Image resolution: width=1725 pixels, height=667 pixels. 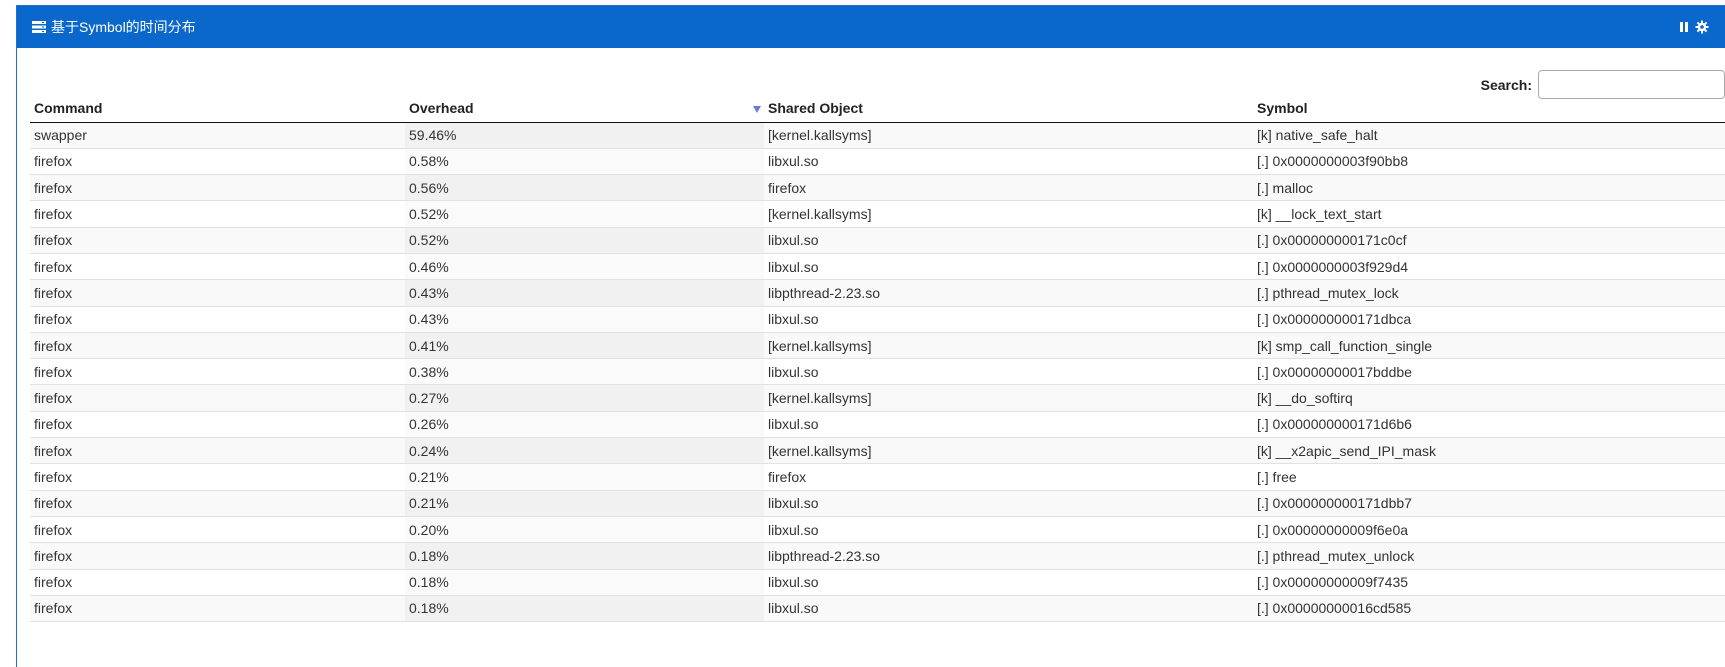 I want to click on table-row: firefox 0.56% firefox [.] malloc, so click(x=877, y=188).